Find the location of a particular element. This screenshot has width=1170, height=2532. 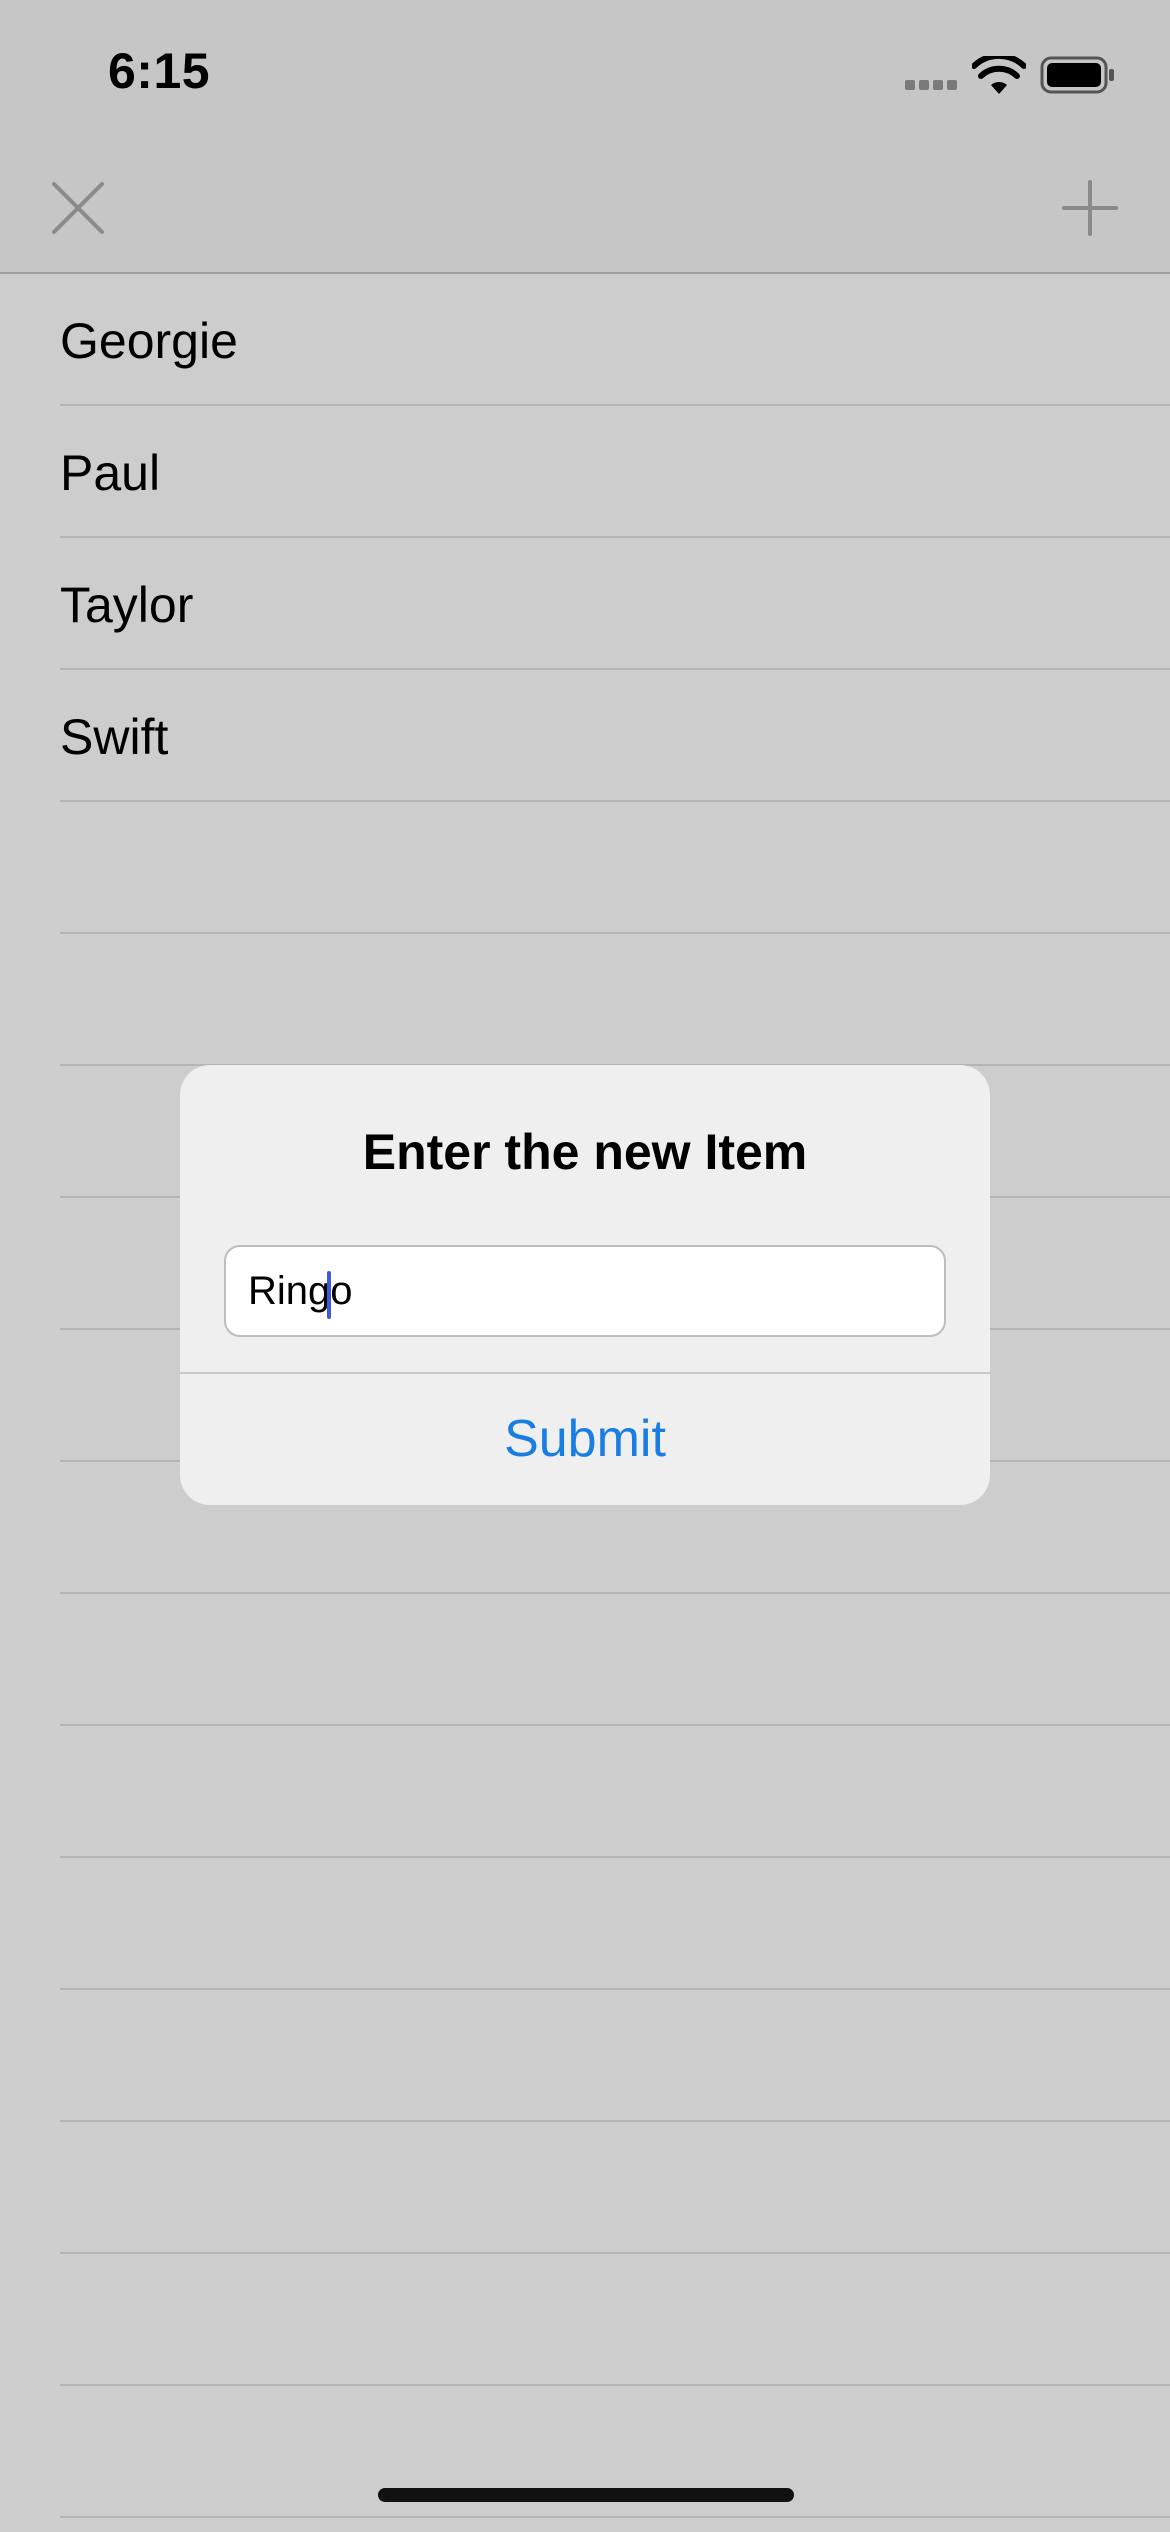

wifi-icon is located at coordinates (999, 75).